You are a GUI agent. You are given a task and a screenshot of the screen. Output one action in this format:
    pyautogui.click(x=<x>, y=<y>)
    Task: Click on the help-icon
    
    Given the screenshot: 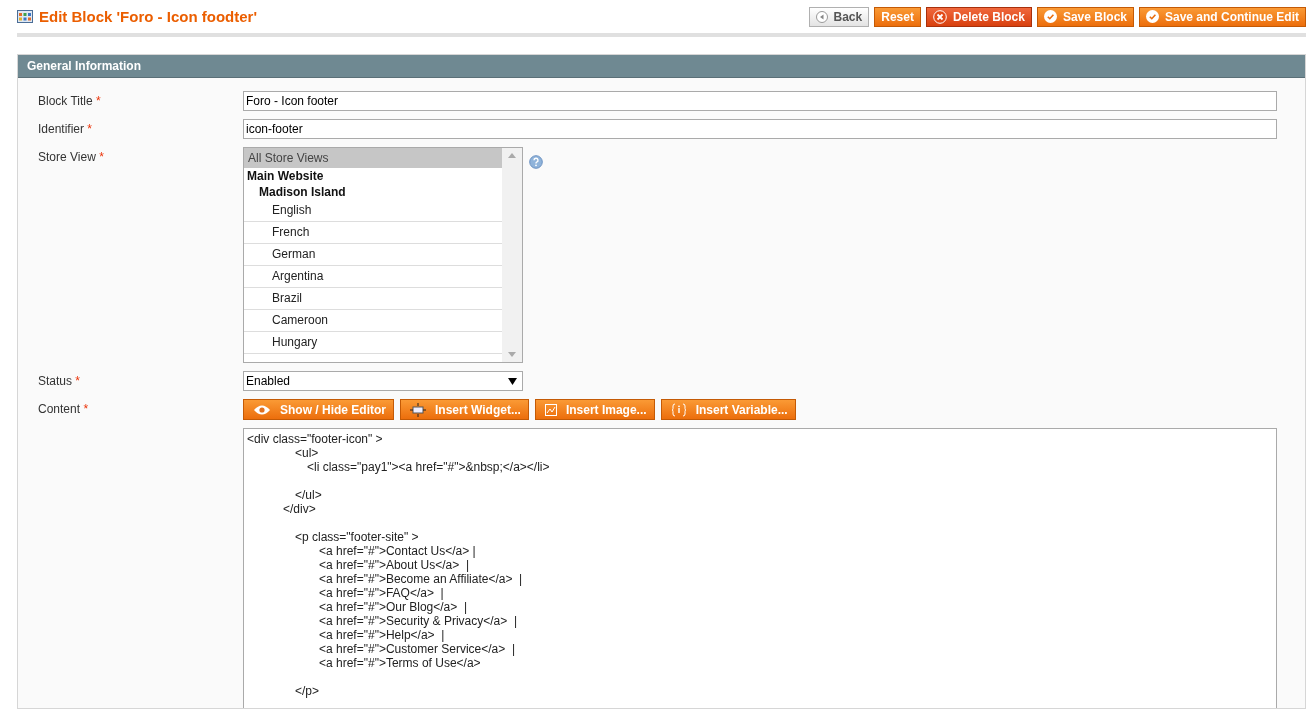 What is the action you would take?
    pyautogui.click(x=536, y=162)
    